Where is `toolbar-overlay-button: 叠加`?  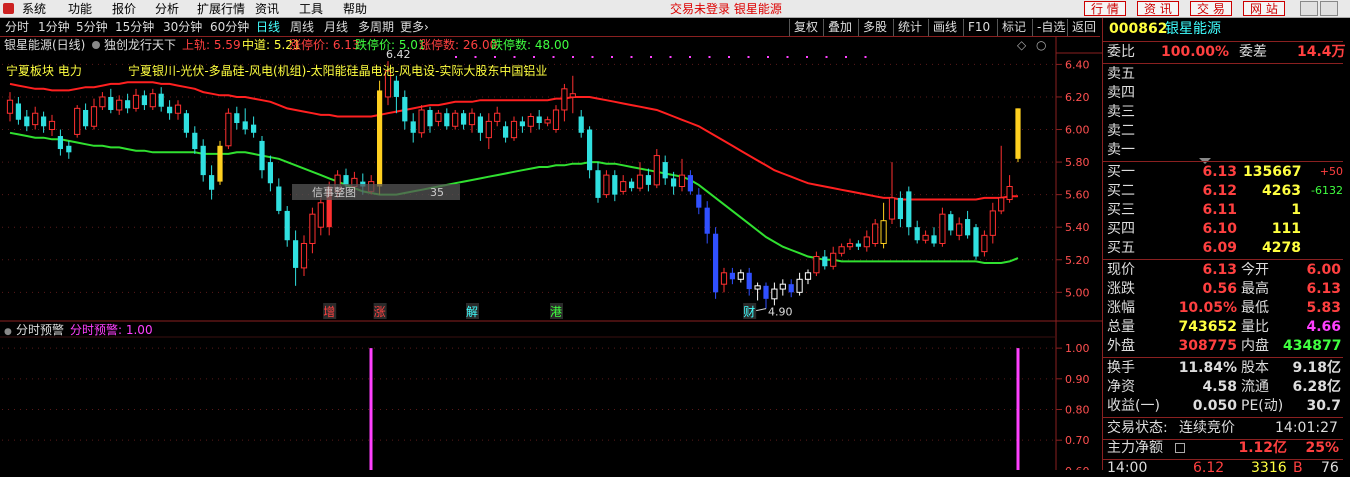 toolbar-overlay-button: 叠加 is located at coordinates (837, 27).